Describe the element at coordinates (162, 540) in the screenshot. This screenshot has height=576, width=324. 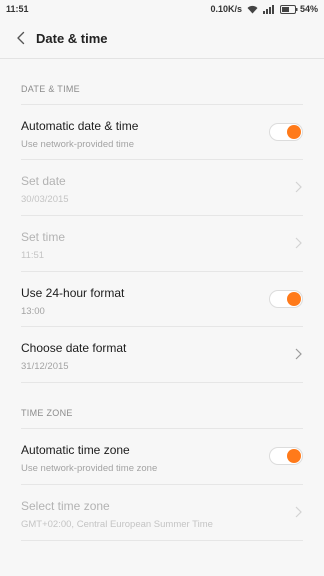
I see `bottom-divider` at that location.